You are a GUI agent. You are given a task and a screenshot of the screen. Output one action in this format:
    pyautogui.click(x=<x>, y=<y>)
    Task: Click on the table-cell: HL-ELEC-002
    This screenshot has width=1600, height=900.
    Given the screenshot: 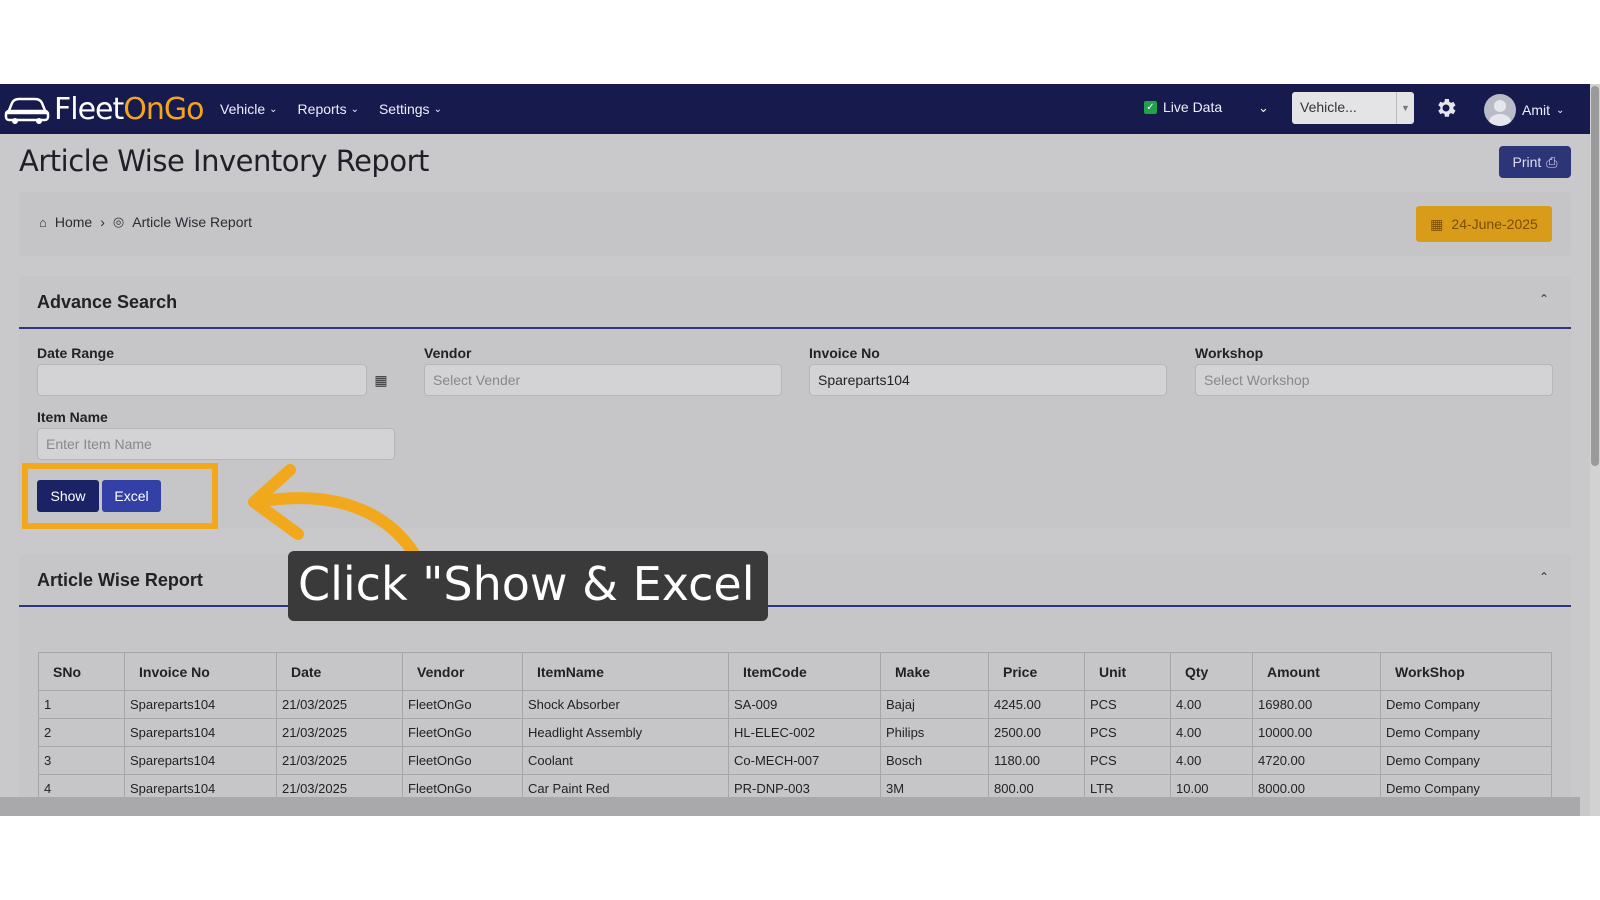 What is the action you would take?
    pyautogui.click(x=804, y=732)
    